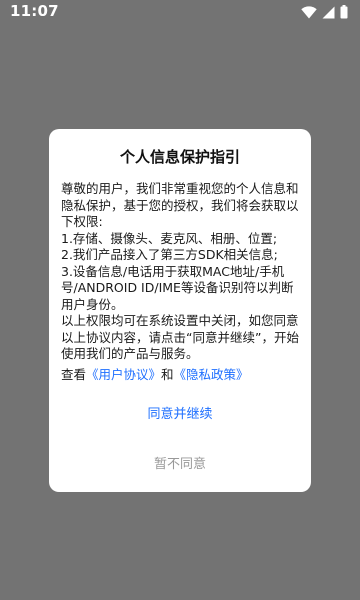 The image size is (360, 600). I want to click on agreement-links-line: 查看《用户协议》和《隐私政策》, so click(155, 375).